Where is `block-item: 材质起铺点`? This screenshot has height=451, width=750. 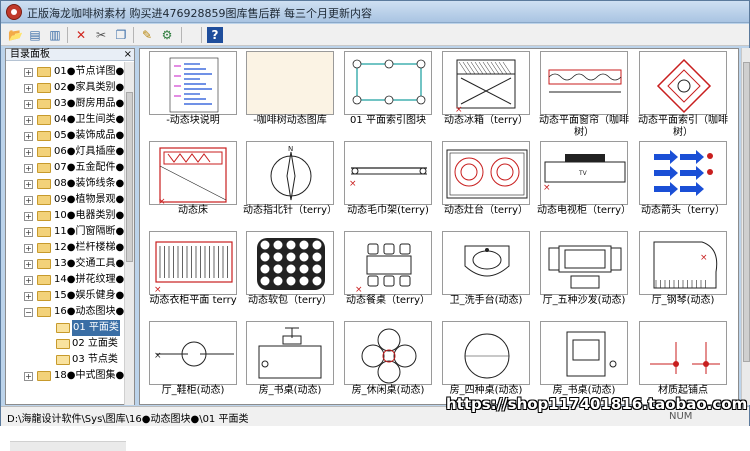 block-item: 材质起铺点 is located at coordinates (683, 361).